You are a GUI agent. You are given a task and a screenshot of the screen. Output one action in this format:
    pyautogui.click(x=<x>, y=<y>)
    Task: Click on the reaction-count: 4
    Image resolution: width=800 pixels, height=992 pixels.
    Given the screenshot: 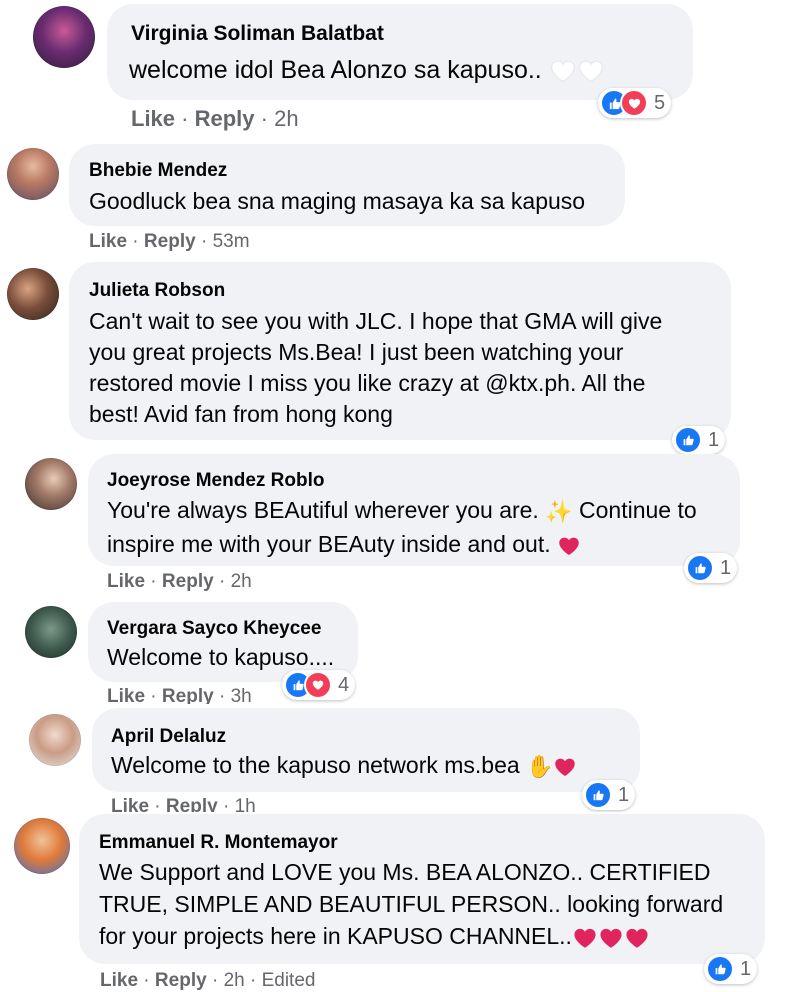 What is the action you would take?
    pyautogui.click(x=344, y=684)
    